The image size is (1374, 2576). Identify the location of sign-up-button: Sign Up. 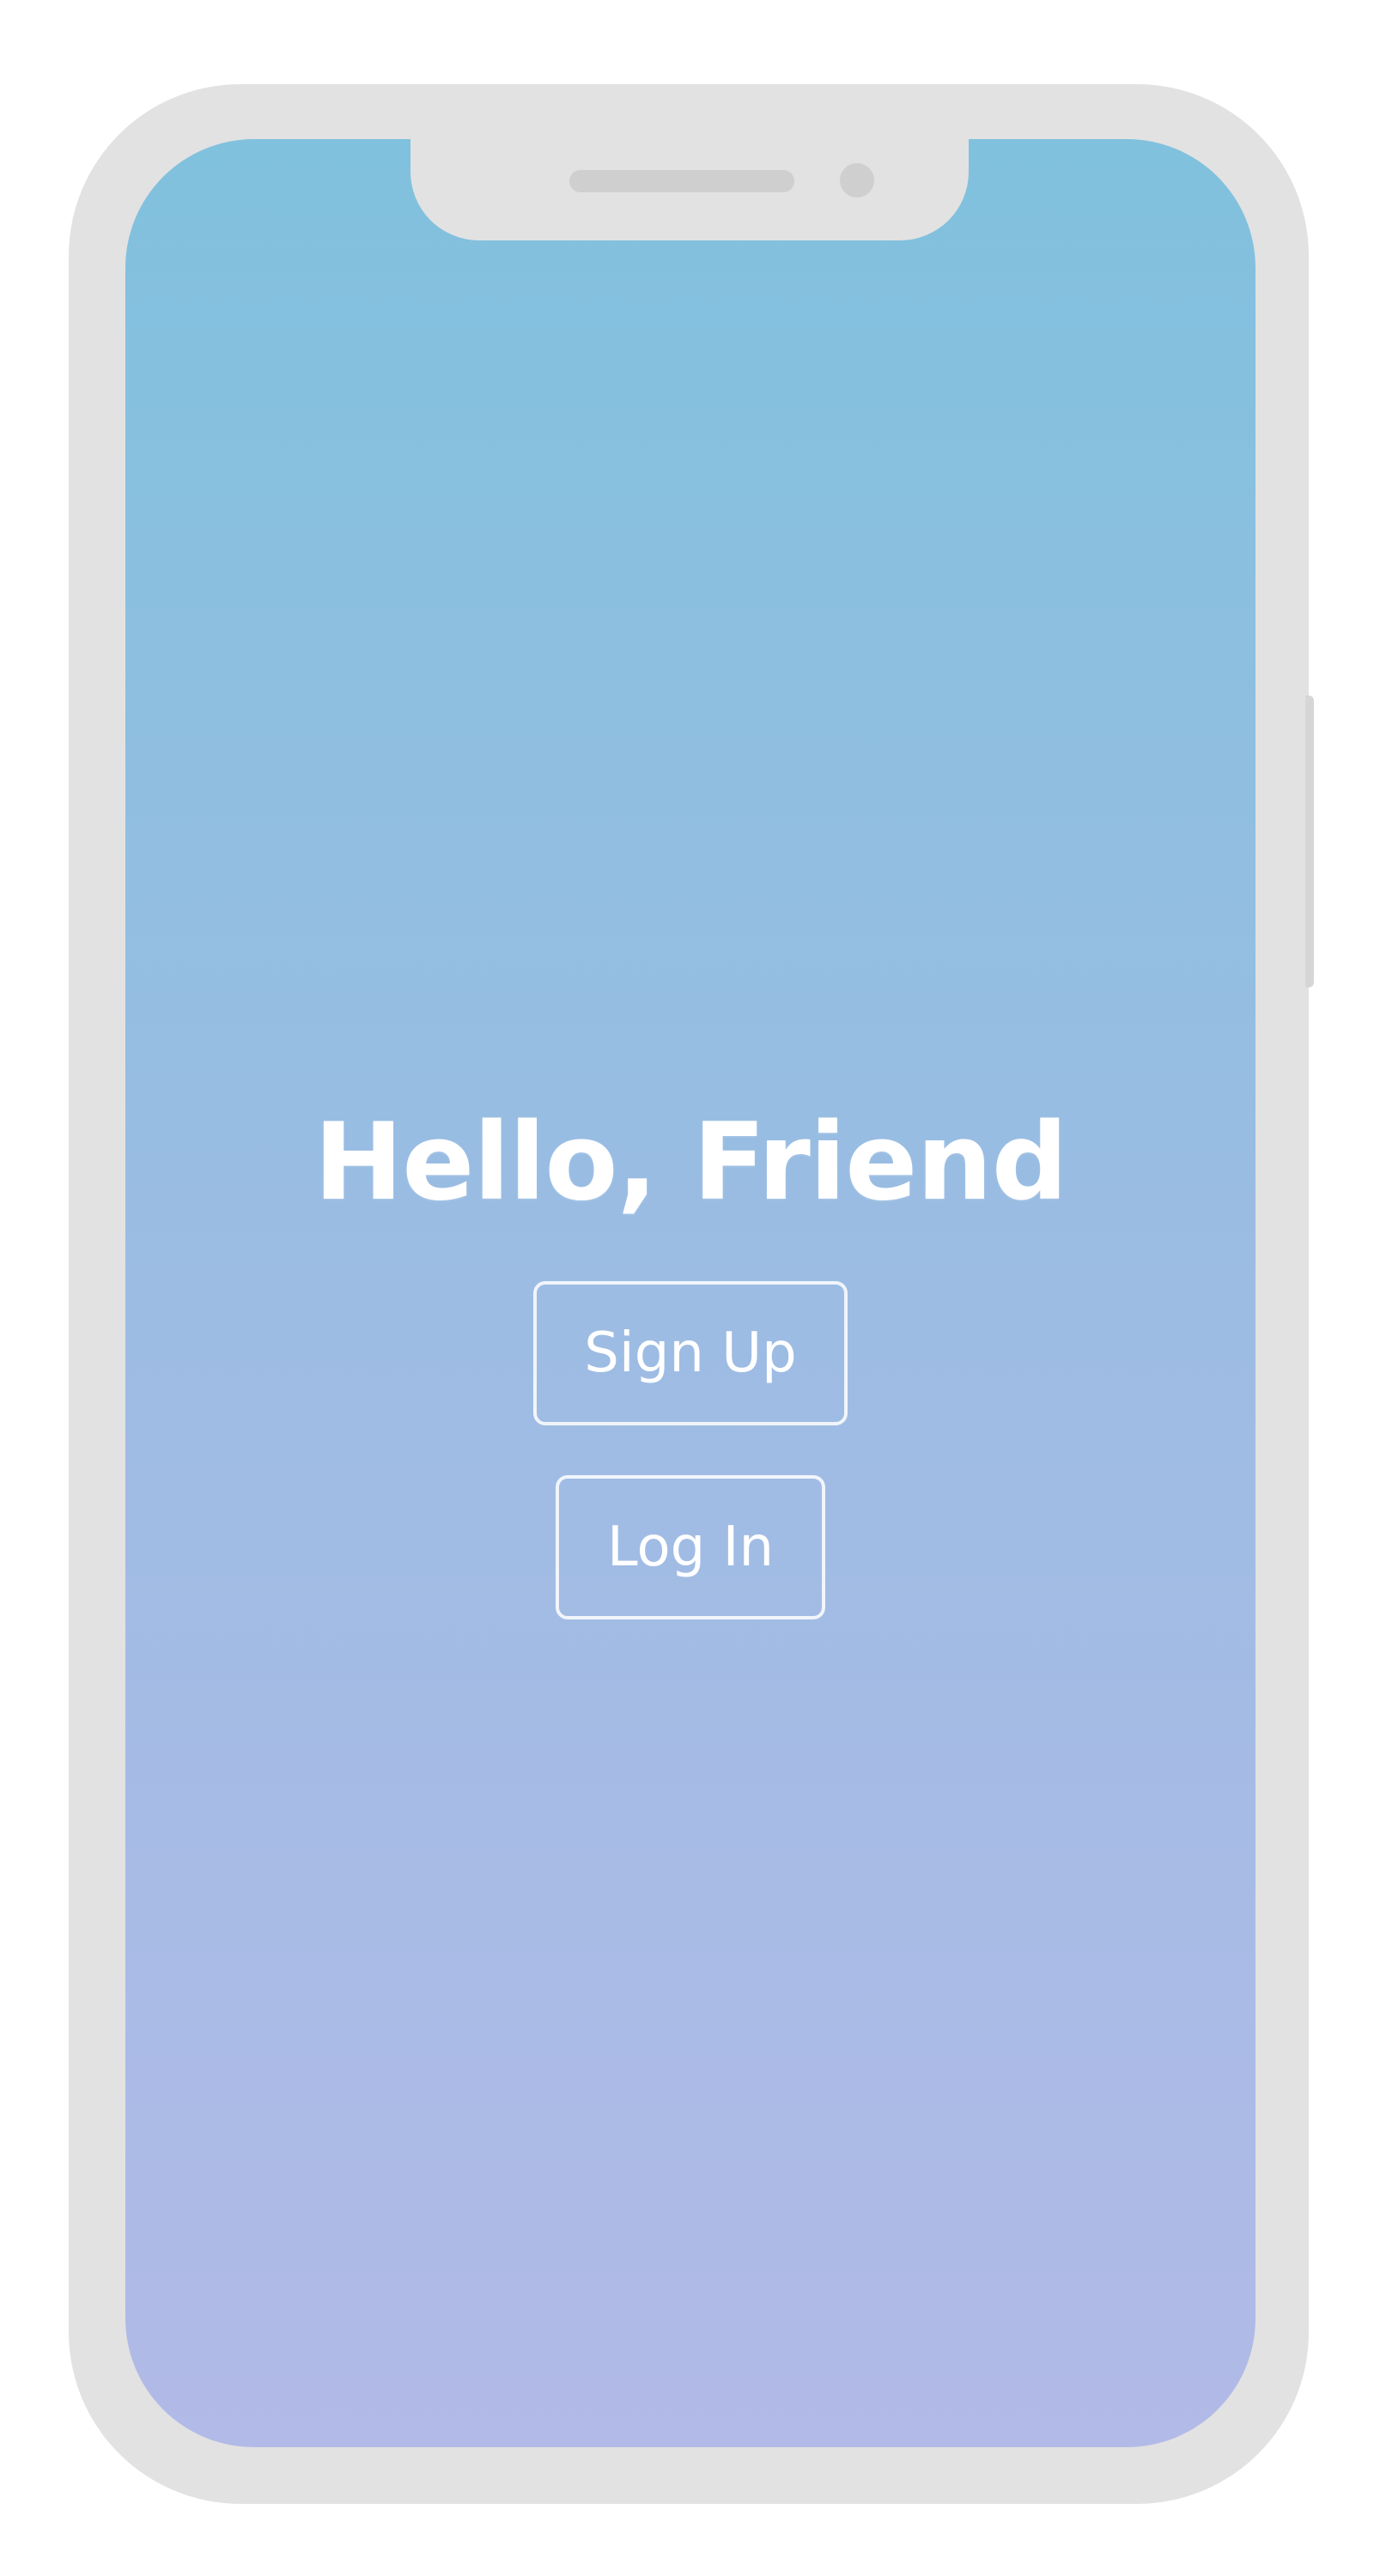
(690, 1353).